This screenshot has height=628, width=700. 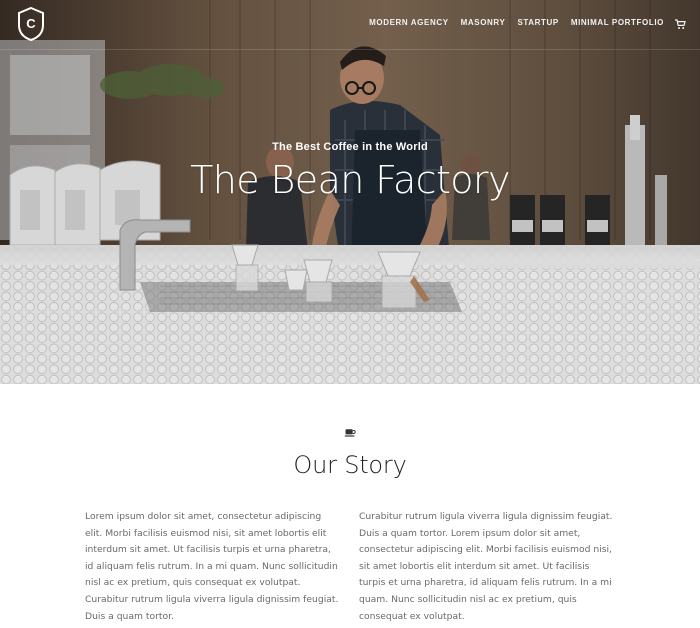 I want to click on nav-link-minimal-portfolio: MINIMAL PORTFOLIO, so click(x=617, y=22).